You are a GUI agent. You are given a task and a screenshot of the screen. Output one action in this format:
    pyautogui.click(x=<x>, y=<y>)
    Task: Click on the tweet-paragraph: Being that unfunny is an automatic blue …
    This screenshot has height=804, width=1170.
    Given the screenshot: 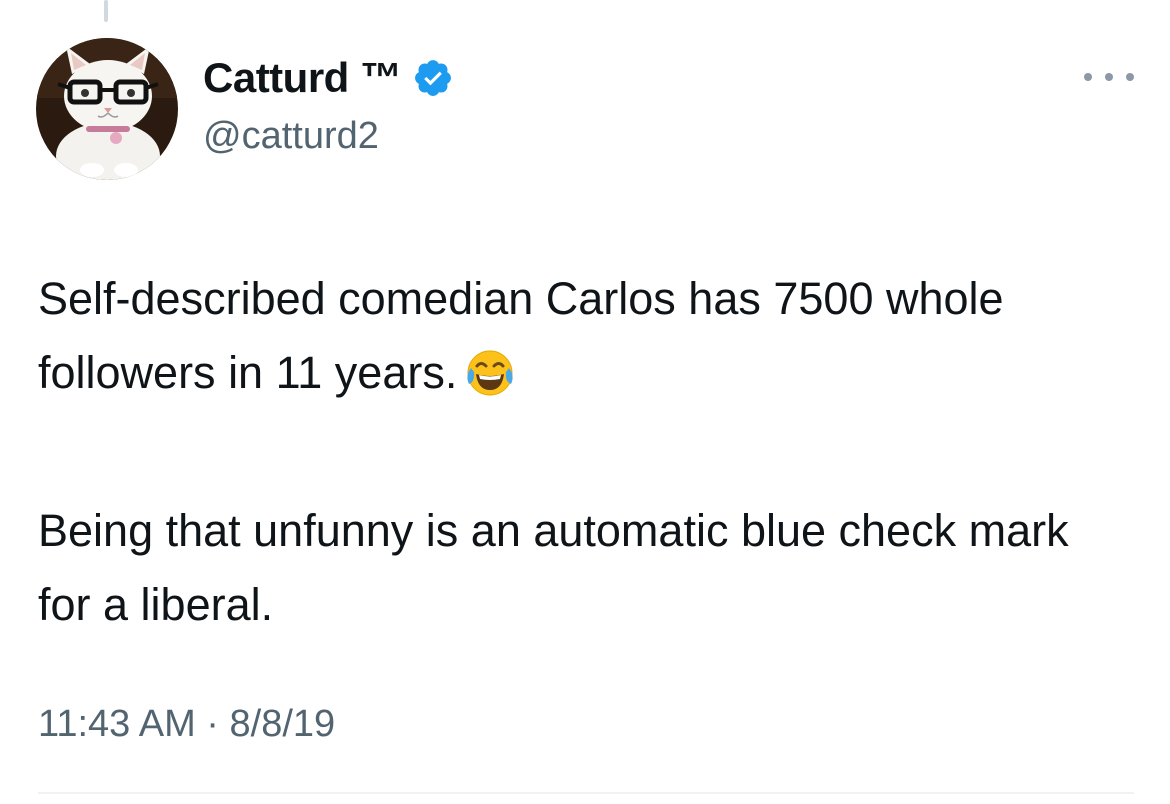 What is the action you would take?
    pyautogui.click(x=553, y=567)
    